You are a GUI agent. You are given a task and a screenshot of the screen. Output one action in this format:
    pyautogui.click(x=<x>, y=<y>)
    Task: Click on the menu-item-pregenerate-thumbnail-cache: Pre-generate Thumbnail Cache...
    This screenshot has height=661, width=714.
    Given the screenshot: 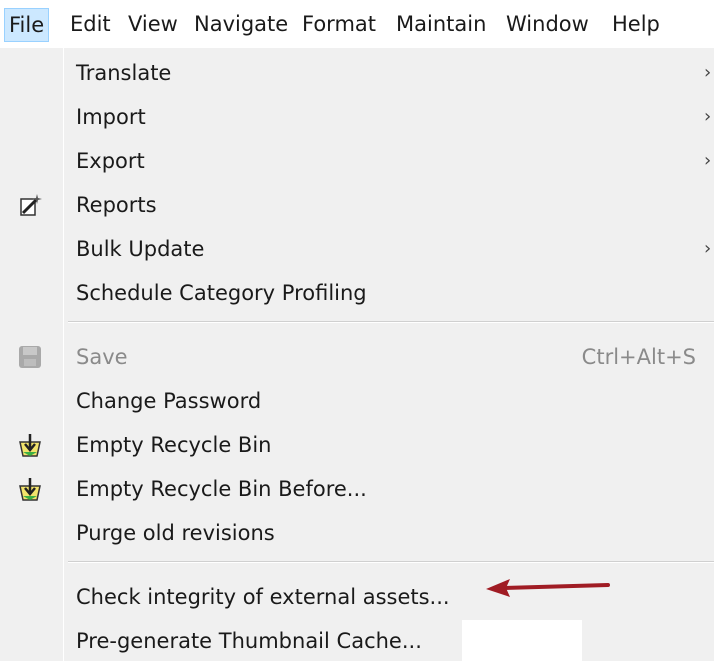 What is the action you would take?
    pyautogui.click(x=357, y=640)
    